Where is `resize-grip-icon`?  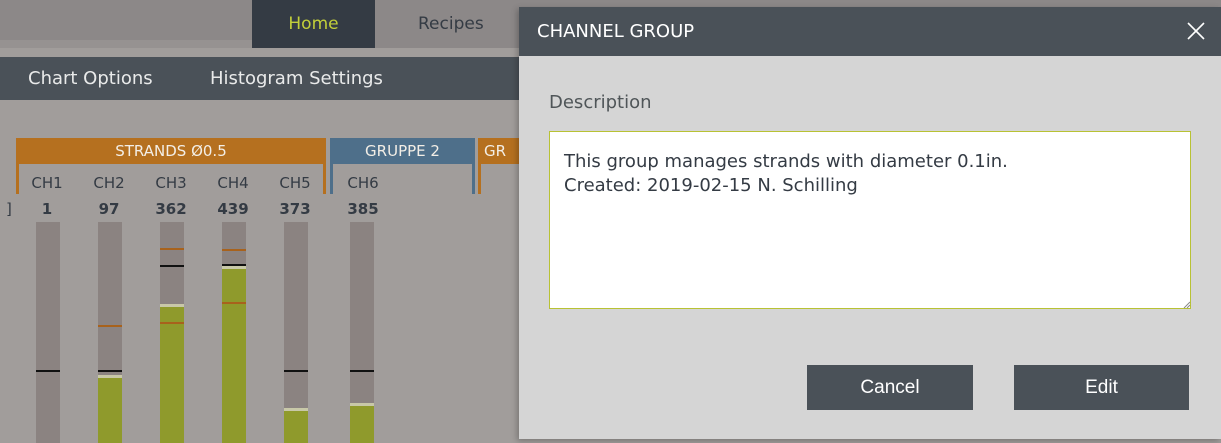 resize-grip-icon is located at coordinates (1187, 305).